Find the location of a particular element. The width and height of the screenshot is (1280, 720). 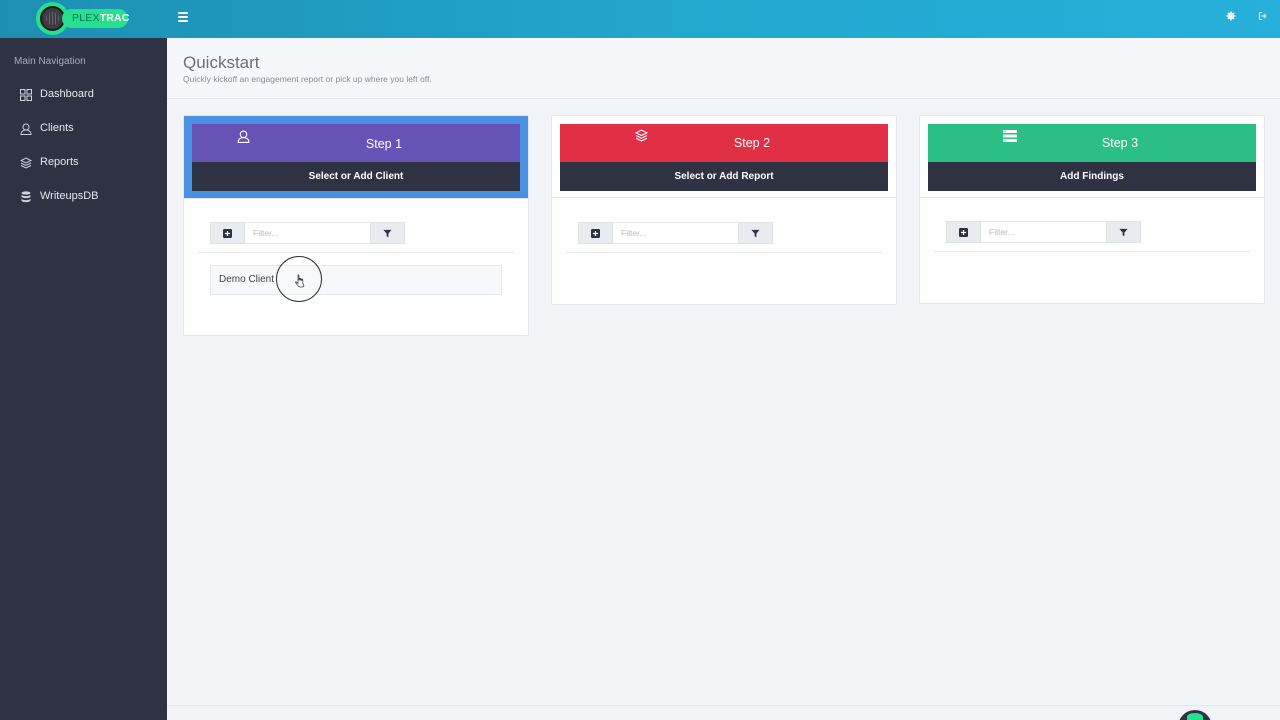

page-title: Quickstart is located at coordinates (221, 62).